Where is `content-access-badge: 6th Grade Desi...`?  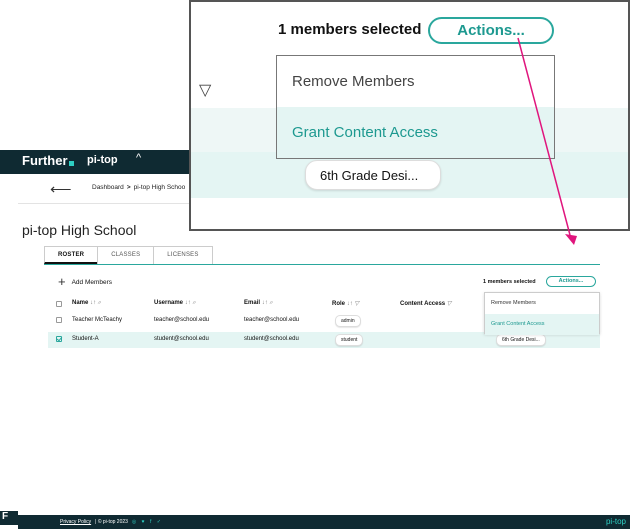 content-access-badge: 6th Grade Desi... is located at coordinates (521, 340).